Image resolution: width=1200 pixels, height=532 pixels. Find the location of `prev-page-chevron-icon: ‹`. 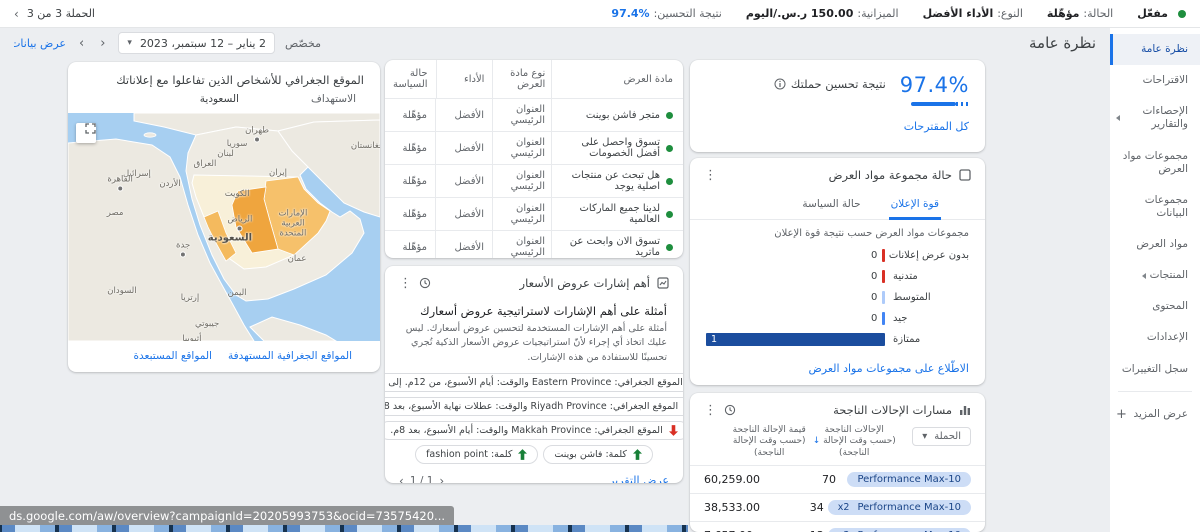

prev-page-chevron-icon: ‹ is located at coordinates (401, 478).